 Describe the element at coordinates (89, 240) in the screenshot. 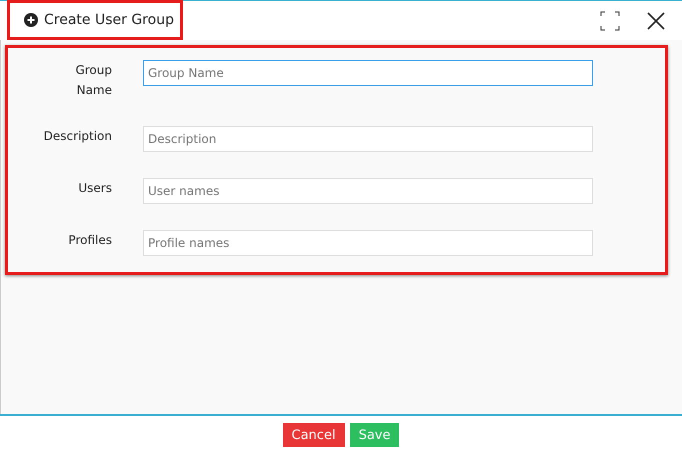

I see `field-label: Profiles` at that location.